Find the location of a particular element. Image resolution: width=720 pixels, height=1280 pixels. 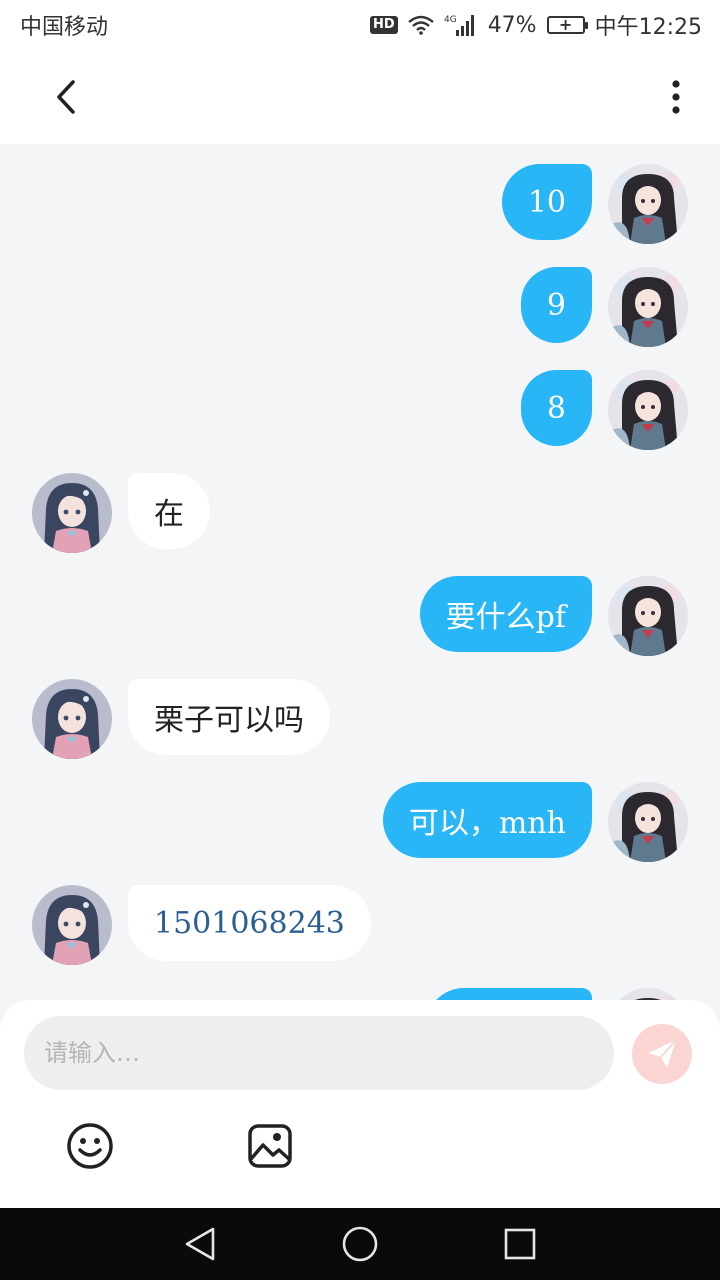

chat-header is located at coordinates (360, 97).